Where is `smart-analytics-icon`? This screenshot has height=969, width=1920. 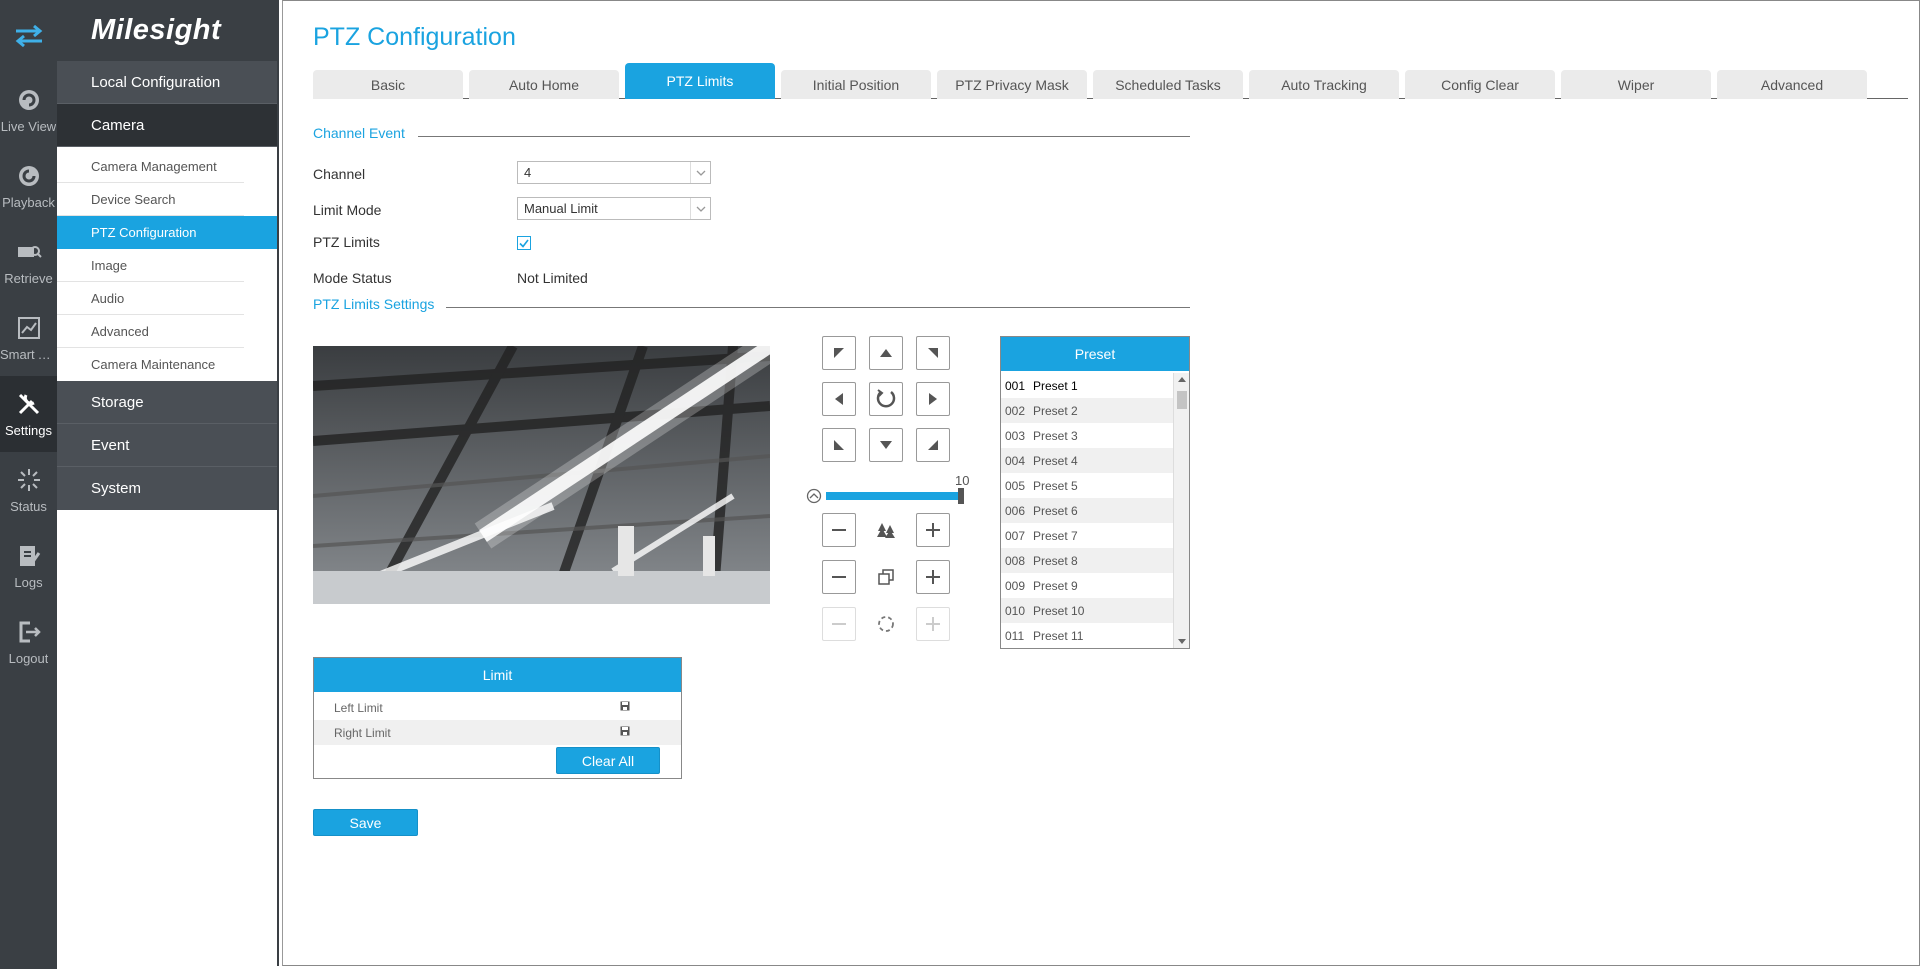
smart-analytics-icon is located at coordinates (28, 327).